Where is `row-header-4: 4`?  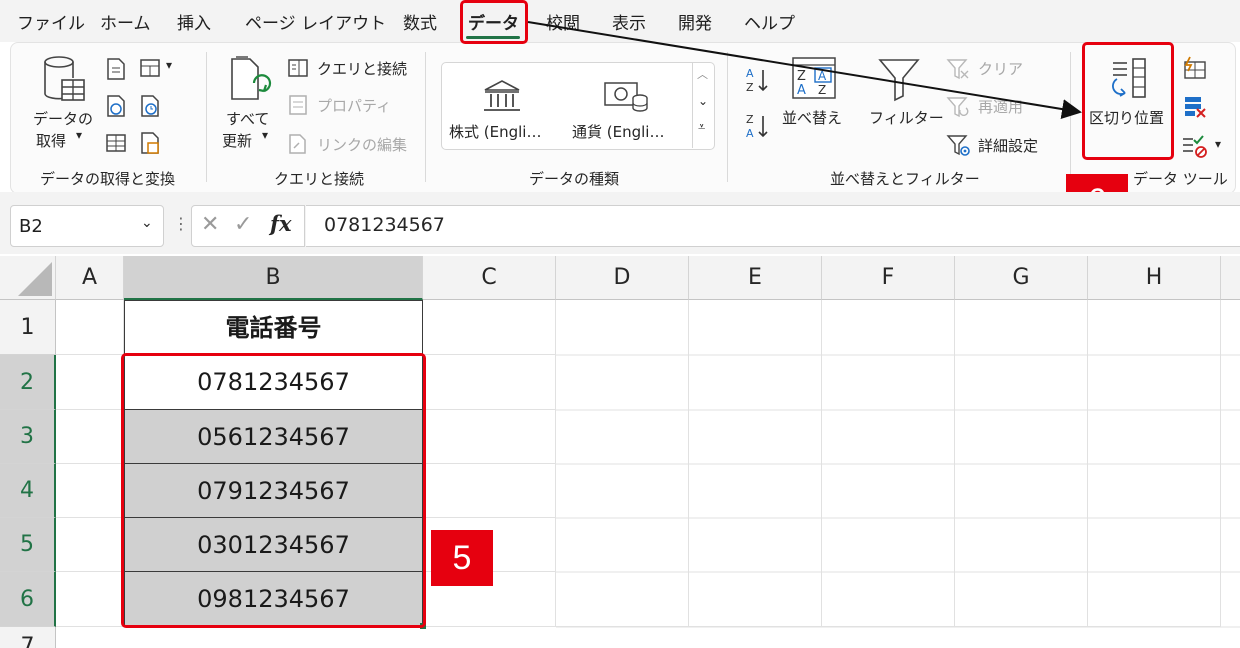 row-header-4: 4 is located at coordinates (28, 491).